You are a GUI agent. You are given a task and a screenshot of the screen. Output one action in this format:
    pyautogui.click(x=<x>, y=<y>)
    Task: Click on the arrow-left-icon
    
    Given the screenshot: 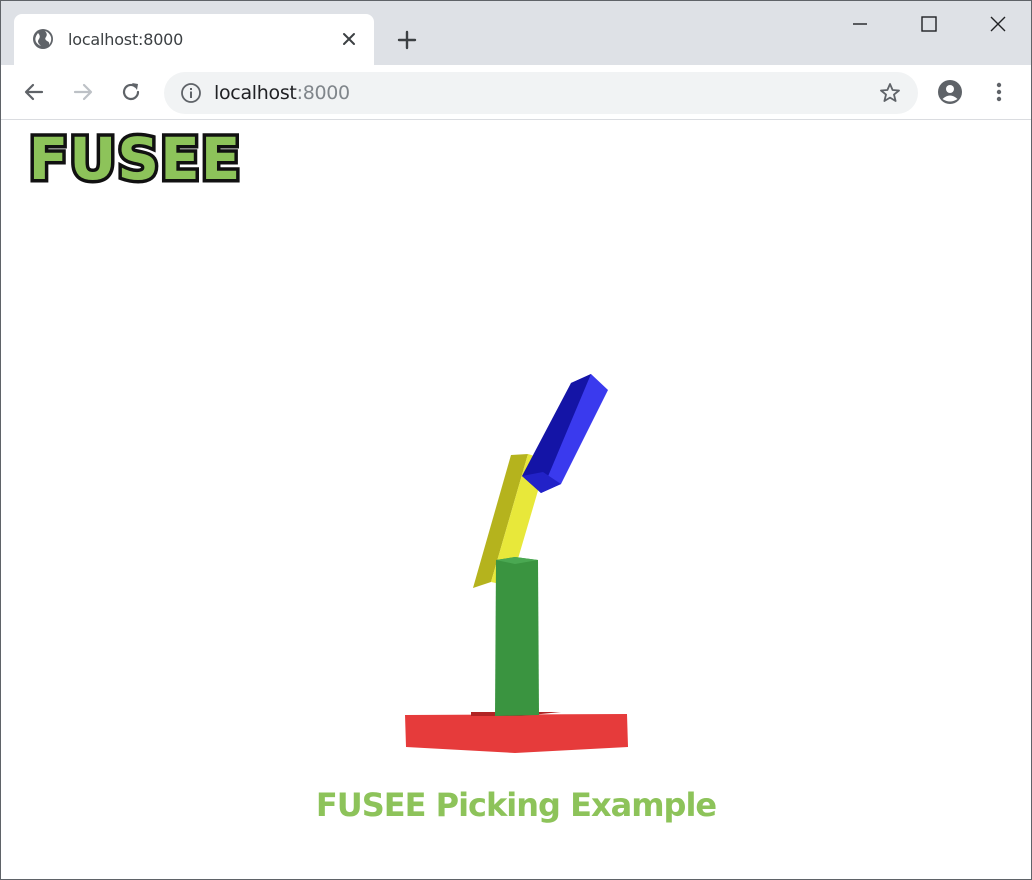 What is the action you would take?
    pyautogui.click(x=34, y=92)
    